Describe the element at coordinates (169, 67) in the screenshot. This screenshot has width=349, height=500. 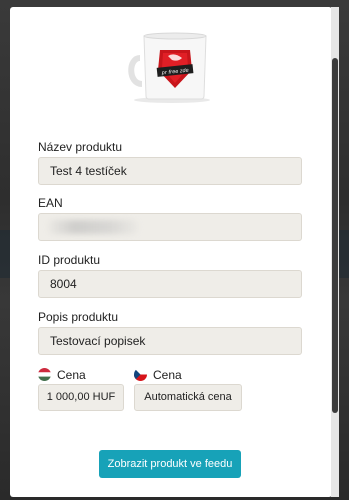
I see `product-image: pr free zde` at that location.